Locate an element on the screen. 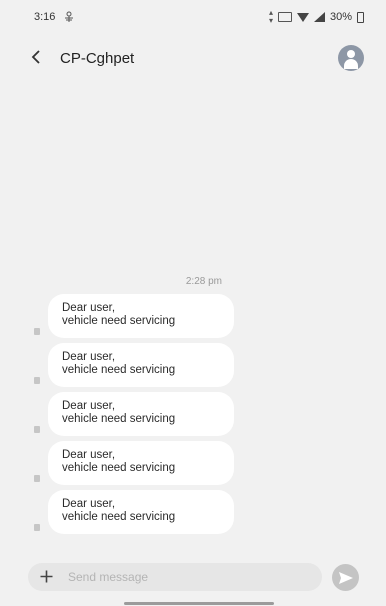 This screenshot has width=386, height=606. wifi-icon is located at coordinates (302, 17).